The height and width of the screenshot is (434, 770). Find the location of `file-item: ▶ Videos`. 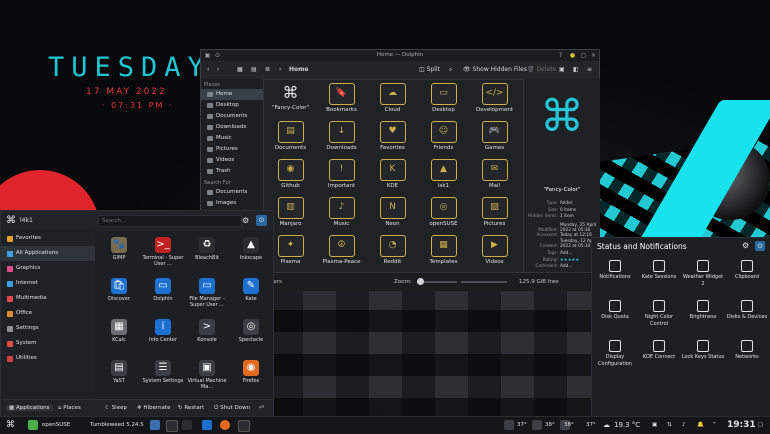

file-item: ▶ Videos is located at coordinates (494, 252).